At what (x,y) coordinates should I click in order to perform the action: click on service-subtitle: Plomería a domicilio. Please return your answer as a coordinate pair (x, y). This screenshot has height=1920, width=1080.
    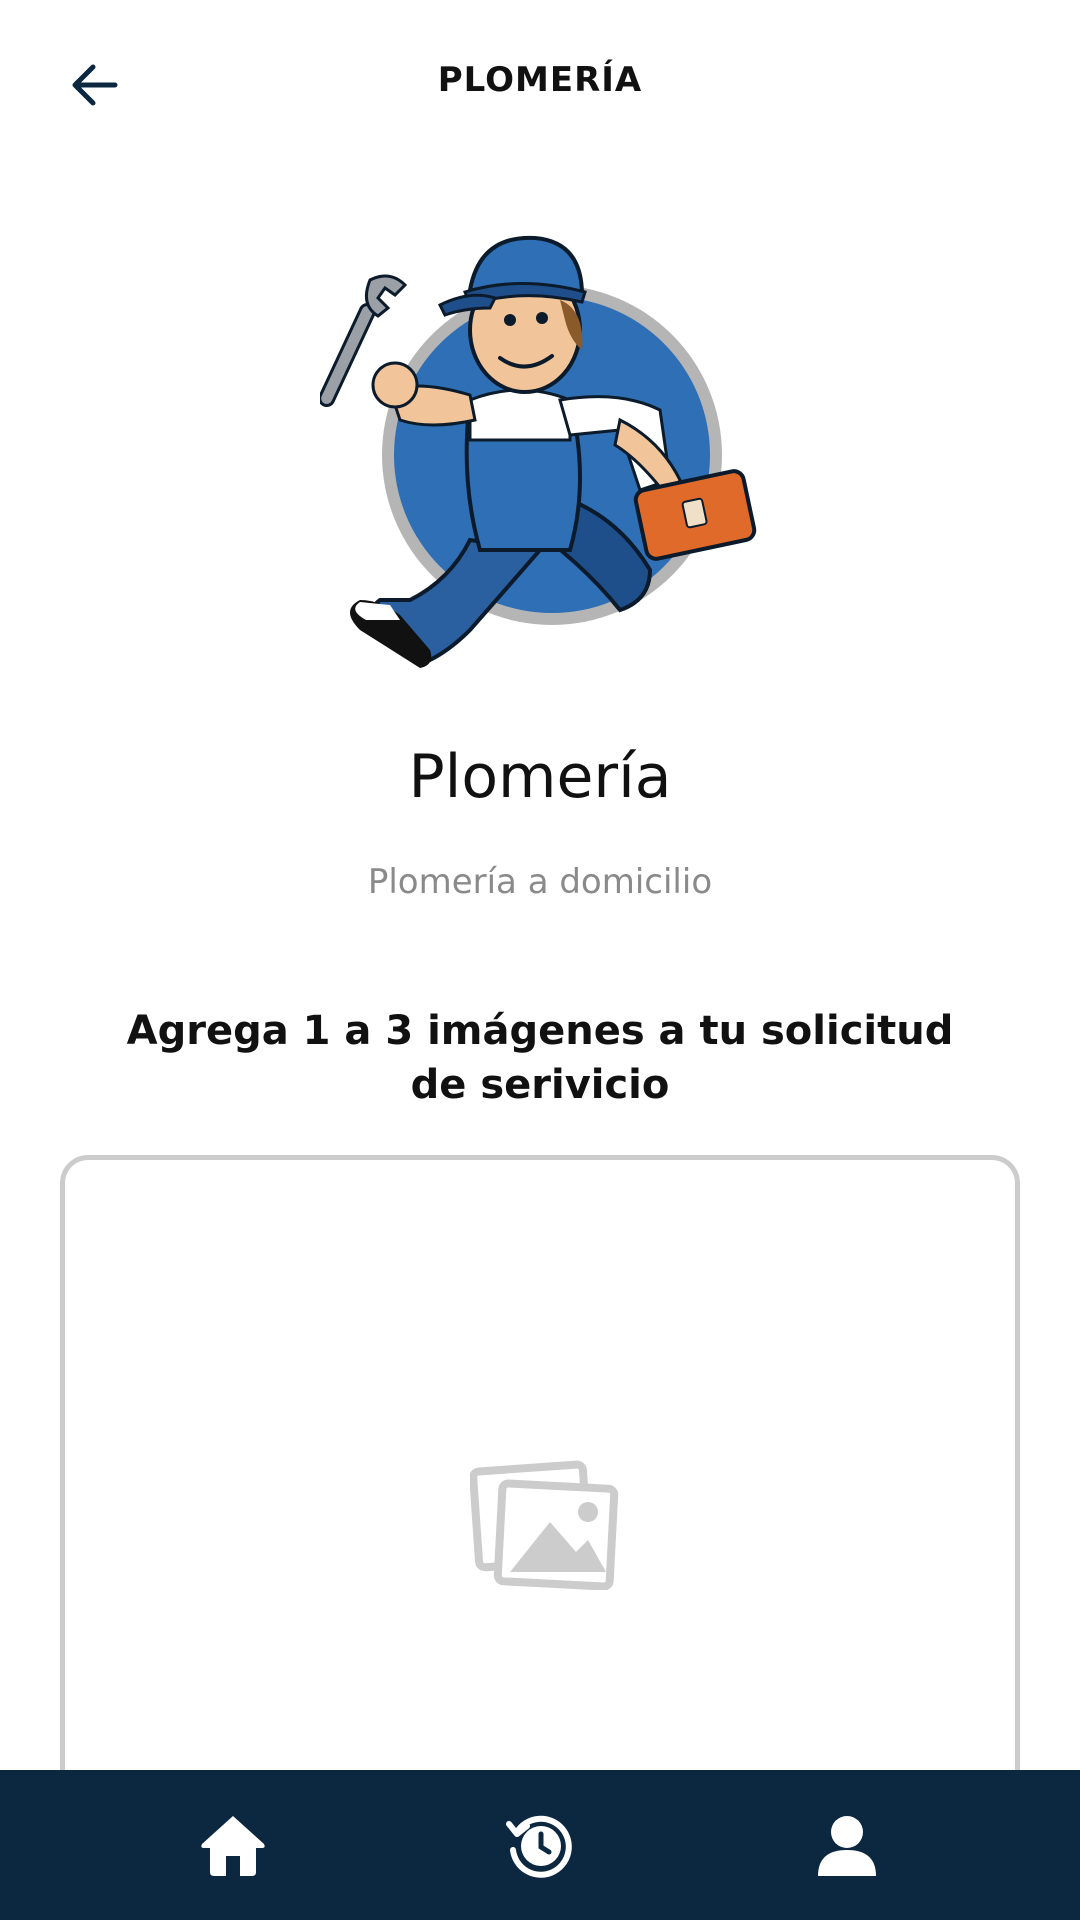
    Looking at the image, I should click on (540, 882).